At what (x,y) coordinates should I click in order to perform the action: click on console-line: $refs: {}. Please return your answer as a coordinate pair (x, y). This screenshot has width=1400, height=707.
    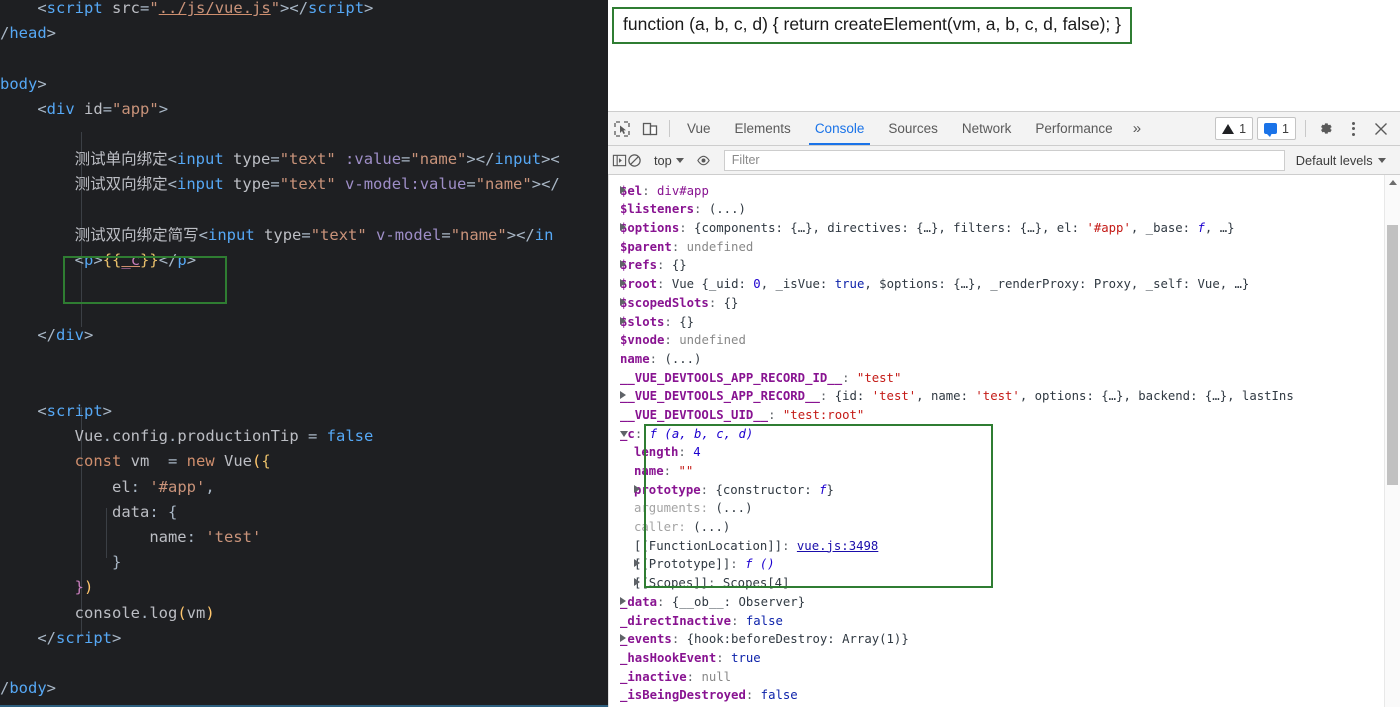
    Looking at the image, I should click on (1004, 265).